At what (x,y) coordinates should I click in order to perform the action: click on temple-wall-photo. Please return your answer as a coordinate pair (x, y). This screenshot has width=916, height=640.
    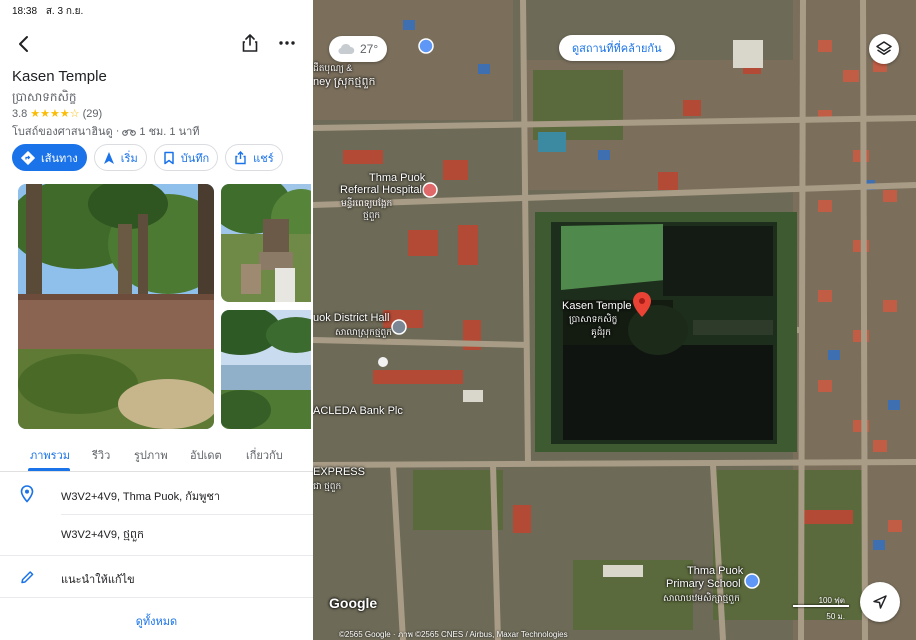
    Looking at the image, I should click on (116, 306).